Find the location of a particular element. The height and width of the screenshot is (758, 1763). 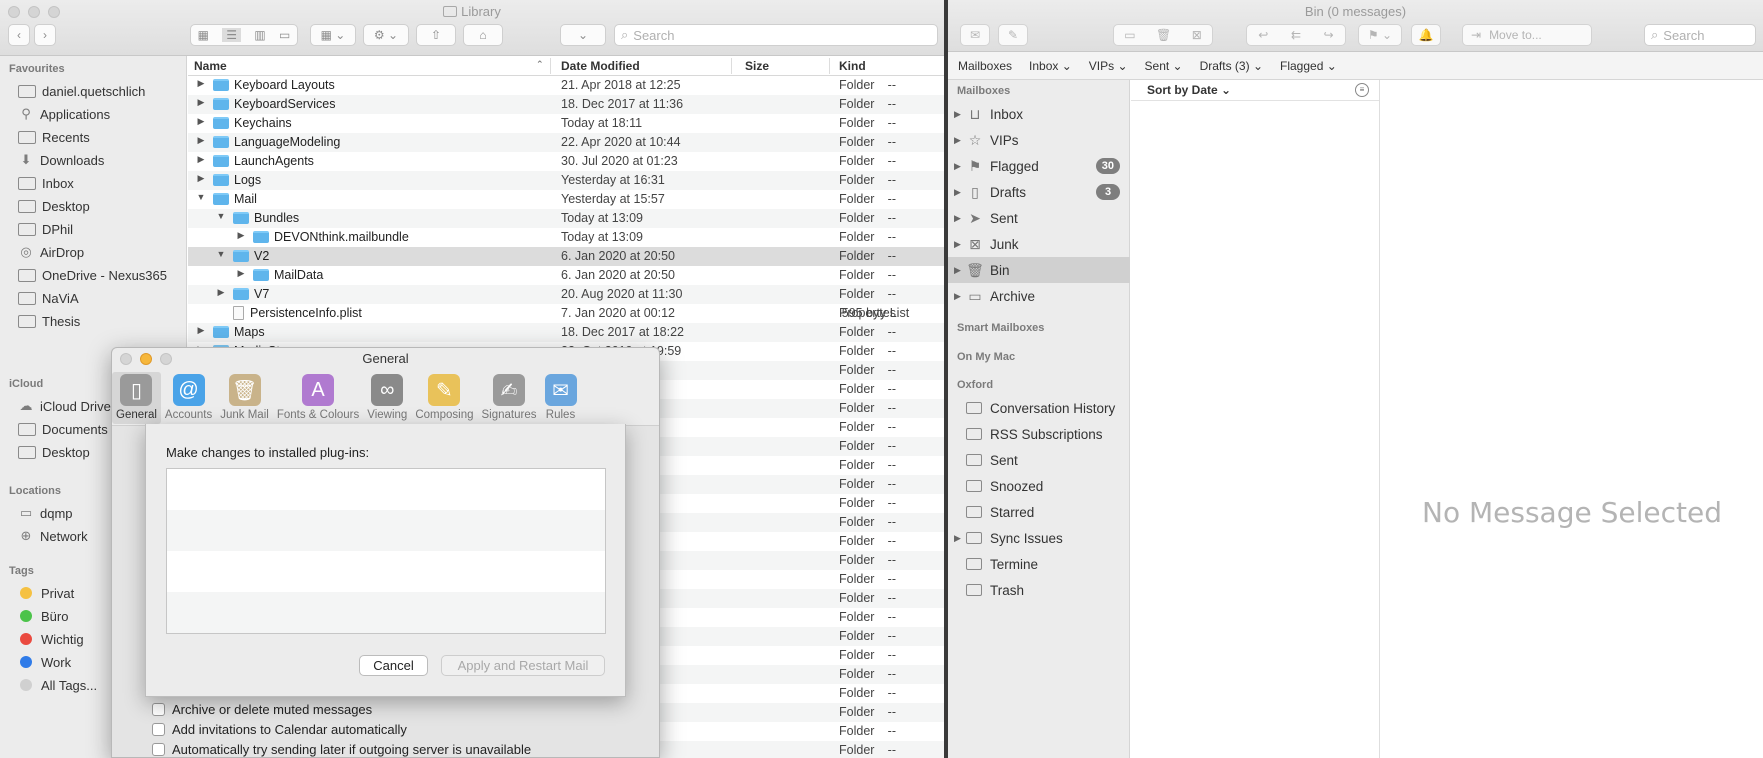

apply-restart-button: Apply and Restart Mail is located at coordinates (523, 665).